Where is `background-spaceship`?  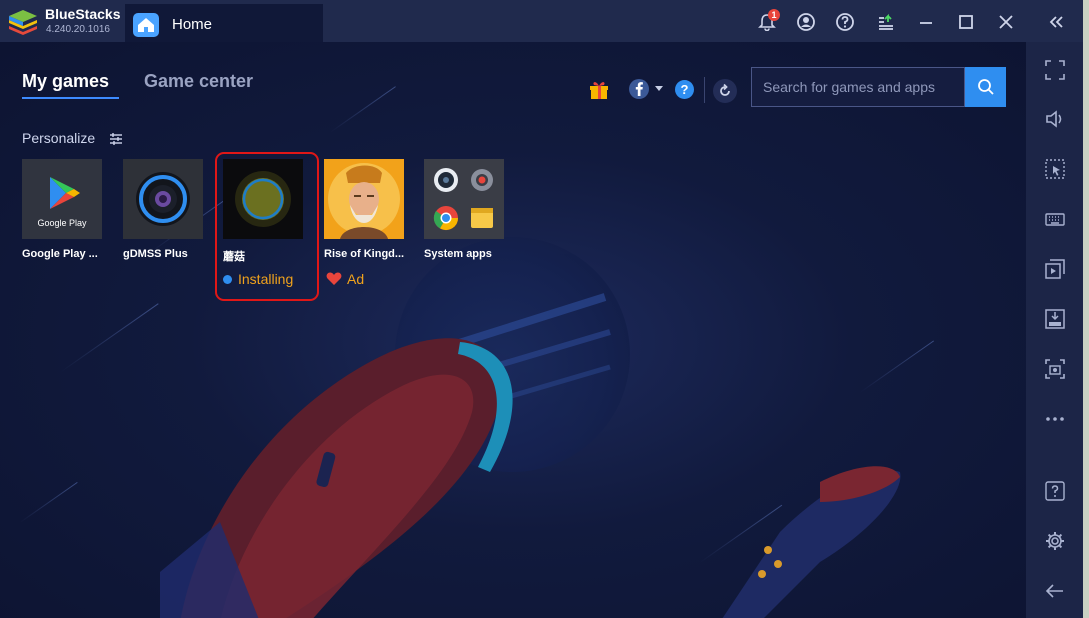 background-spaceship is located at coordinates (336, 478).